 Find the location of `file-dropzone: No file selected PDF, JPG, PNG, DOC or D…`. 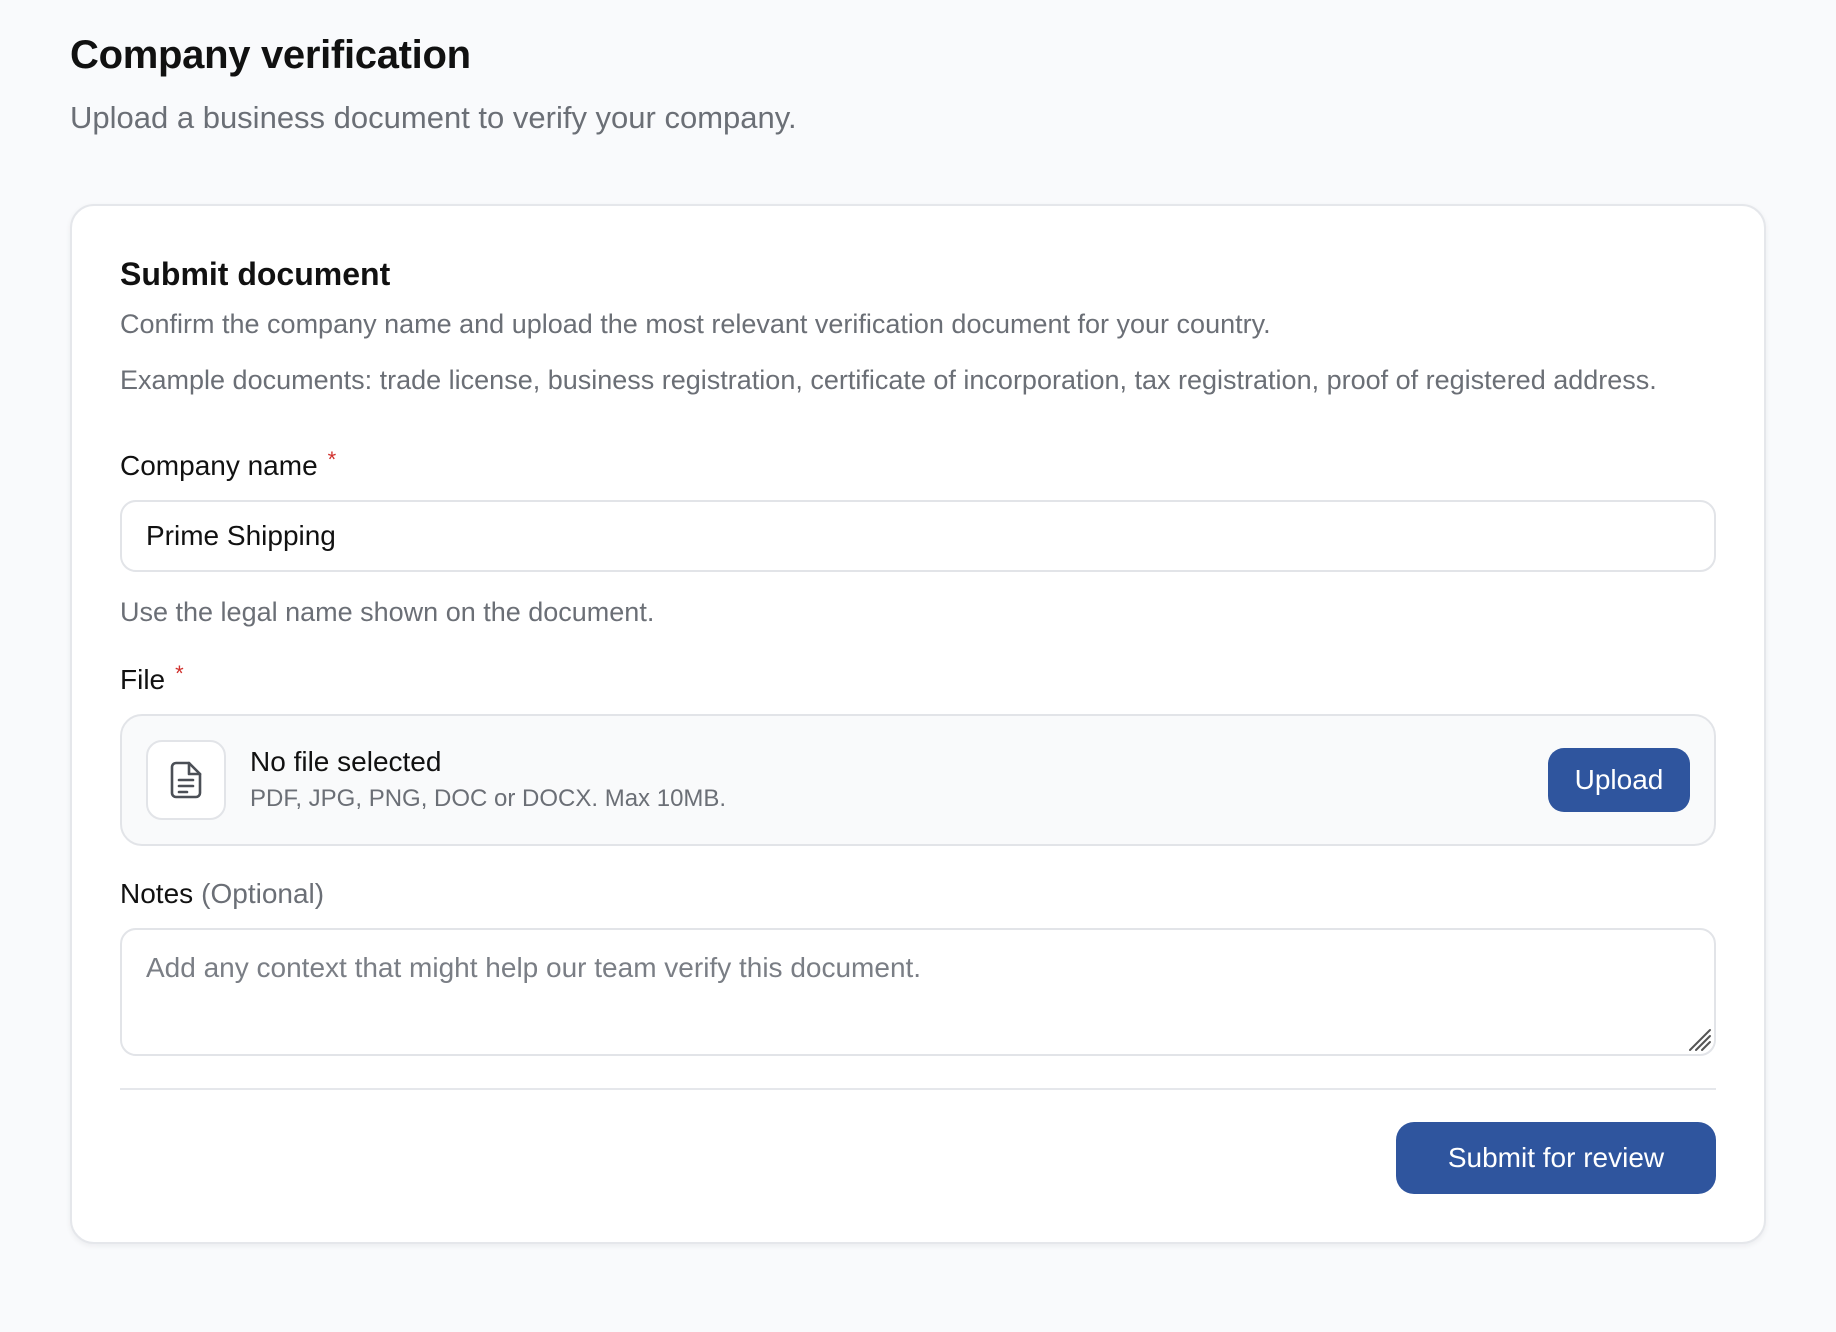

file-dropzone: No file selected PDF, JPG, PNG, DOC or D… is located at coordinates (918, 780).